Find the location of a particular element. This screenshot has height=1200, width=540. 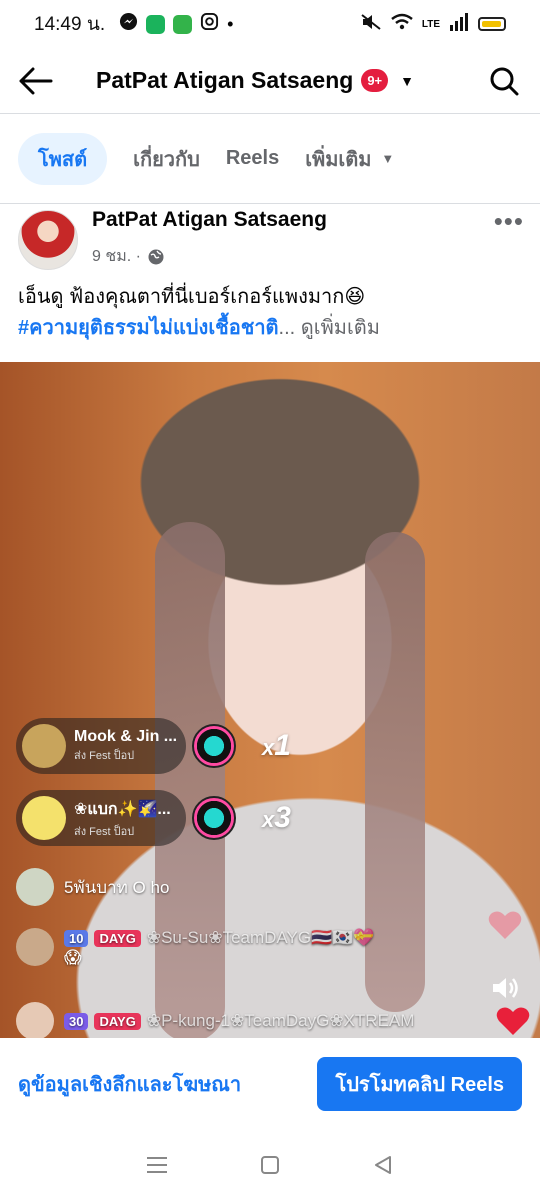

tab-posts: โพสต์ is located at coordinates (63, 158).